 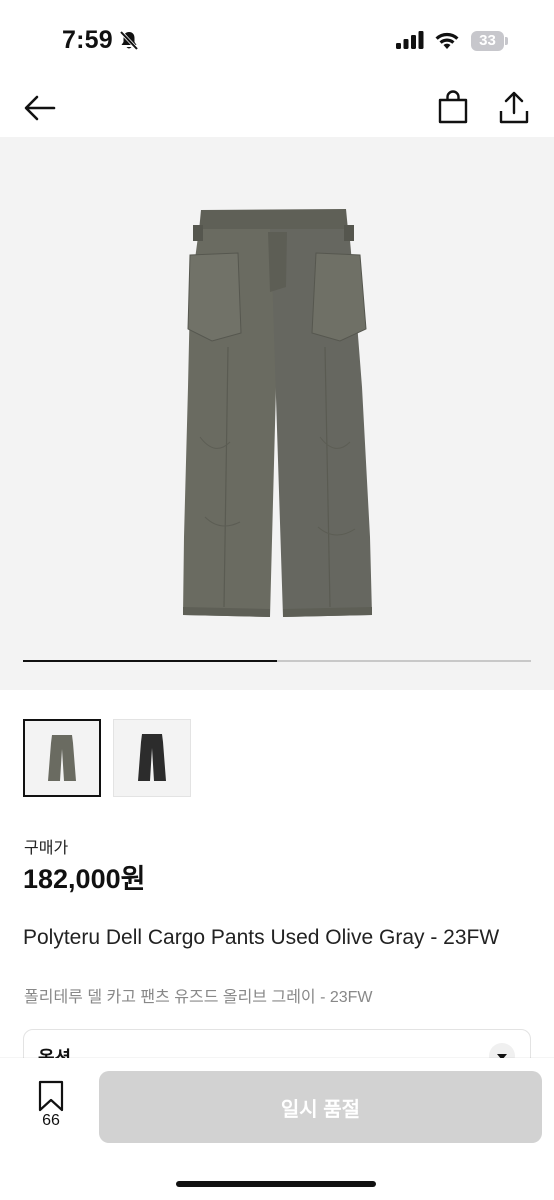 I want to click on battery-icon: 33, so click(x=487, y=41).